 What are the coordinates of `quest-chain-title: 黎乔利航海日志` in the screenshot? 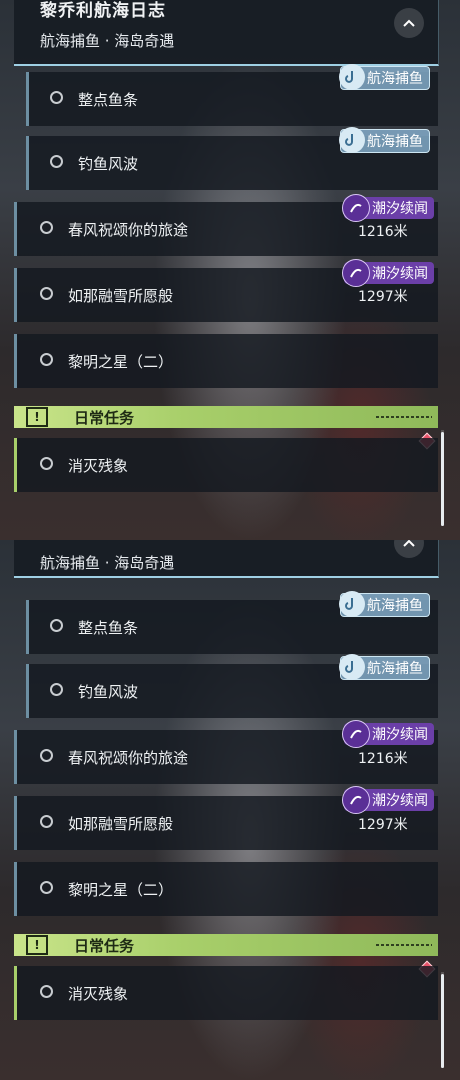 It's located at (103, 11).